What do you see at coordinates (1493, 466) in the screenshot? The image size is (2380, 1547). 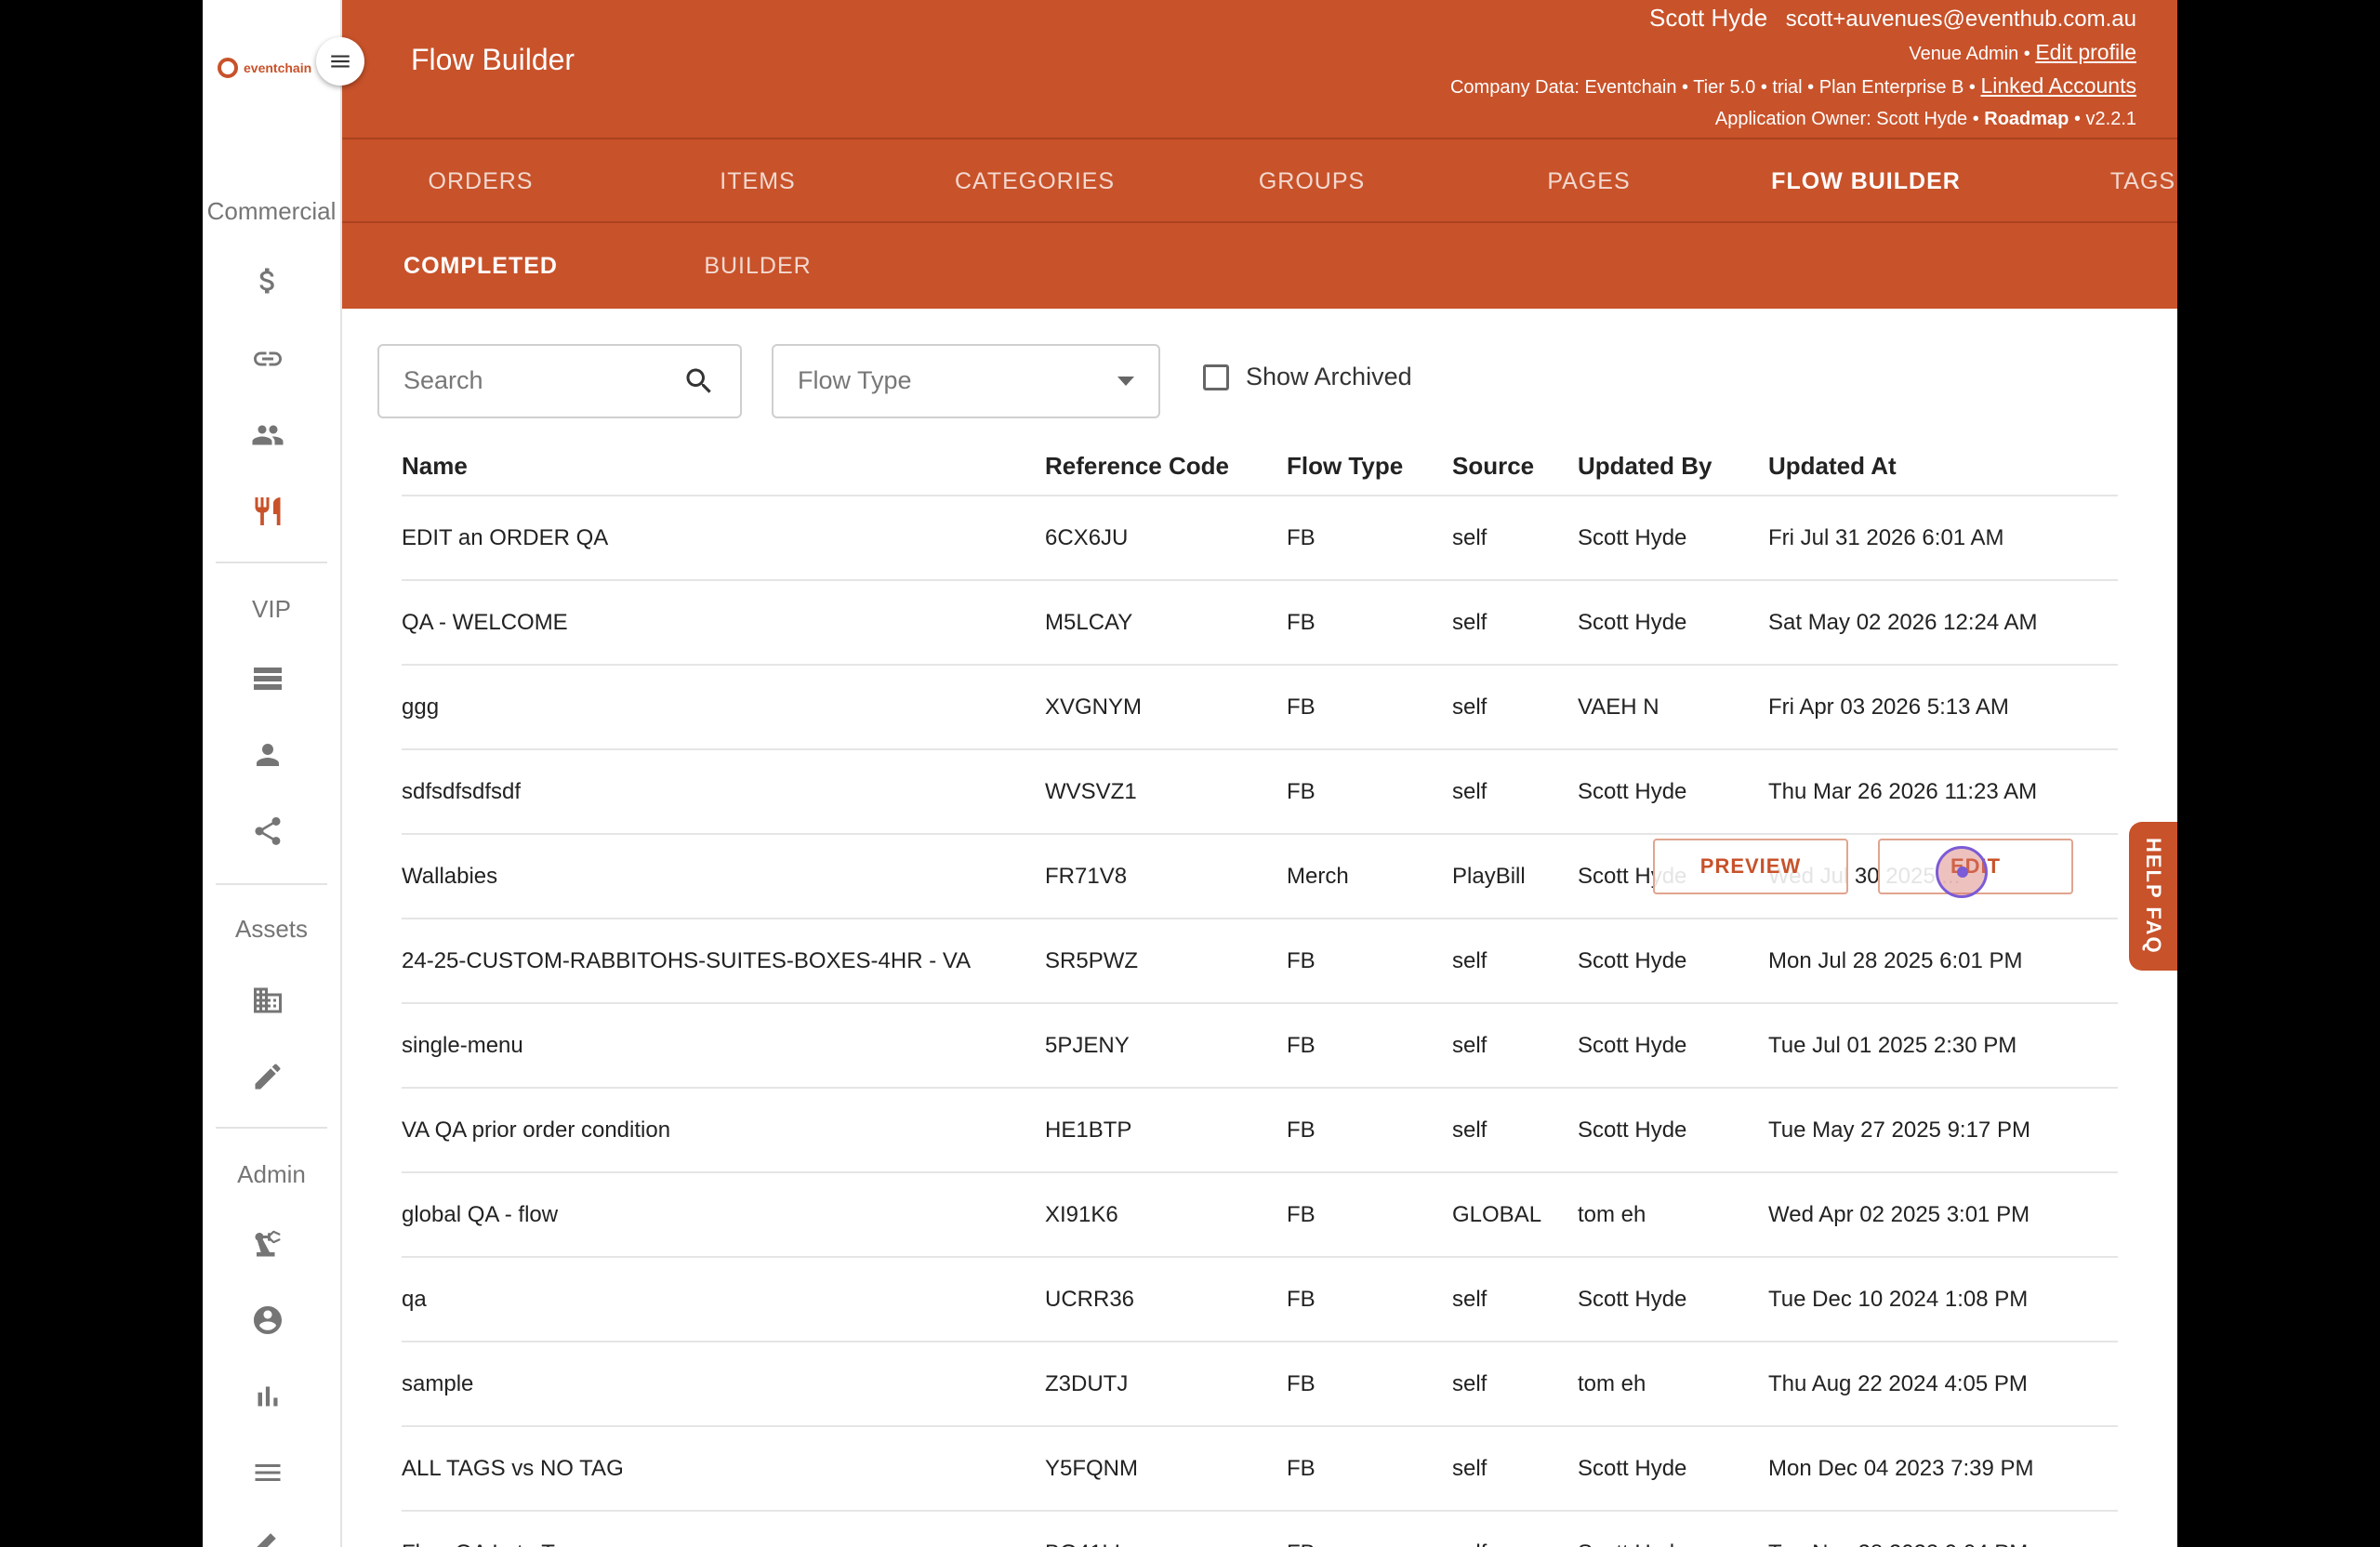 I see `header-source: Source` at bounding box center [1493, 466].